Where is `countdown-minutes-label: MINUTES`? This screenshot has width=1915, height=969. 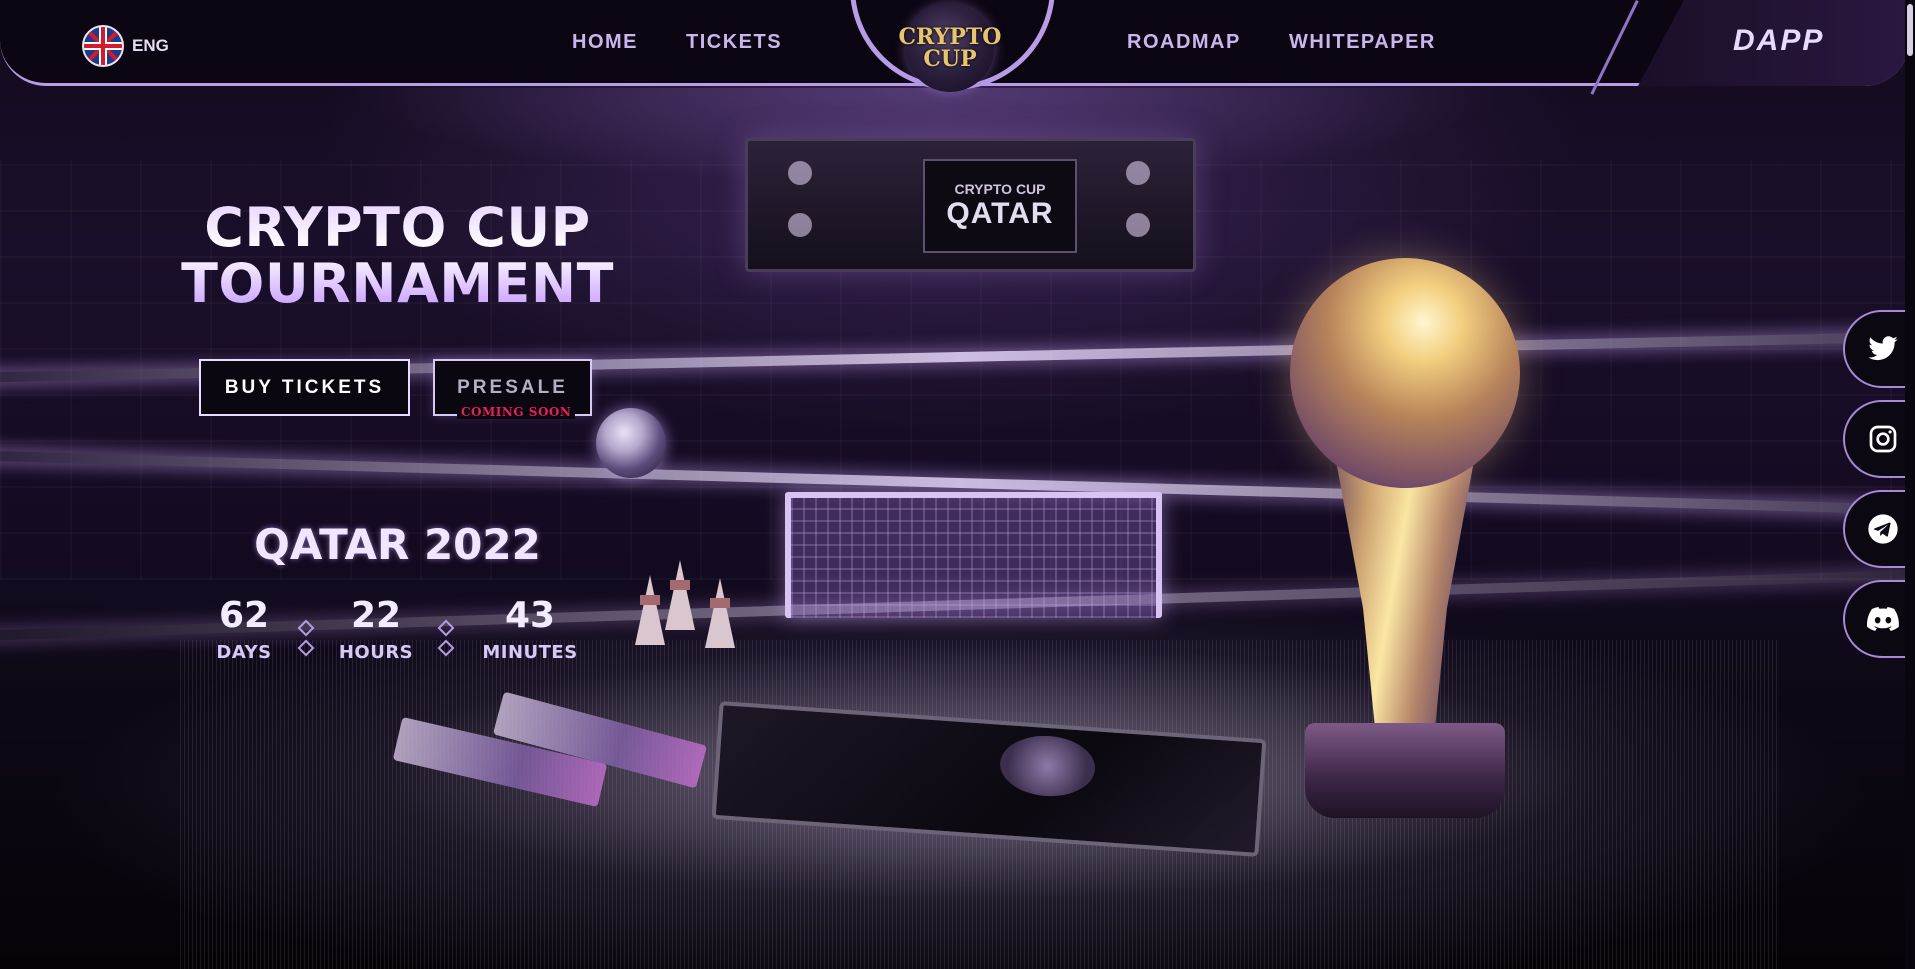 countdown-minutes-label: MINUTES is located at coordinates (530, 652).